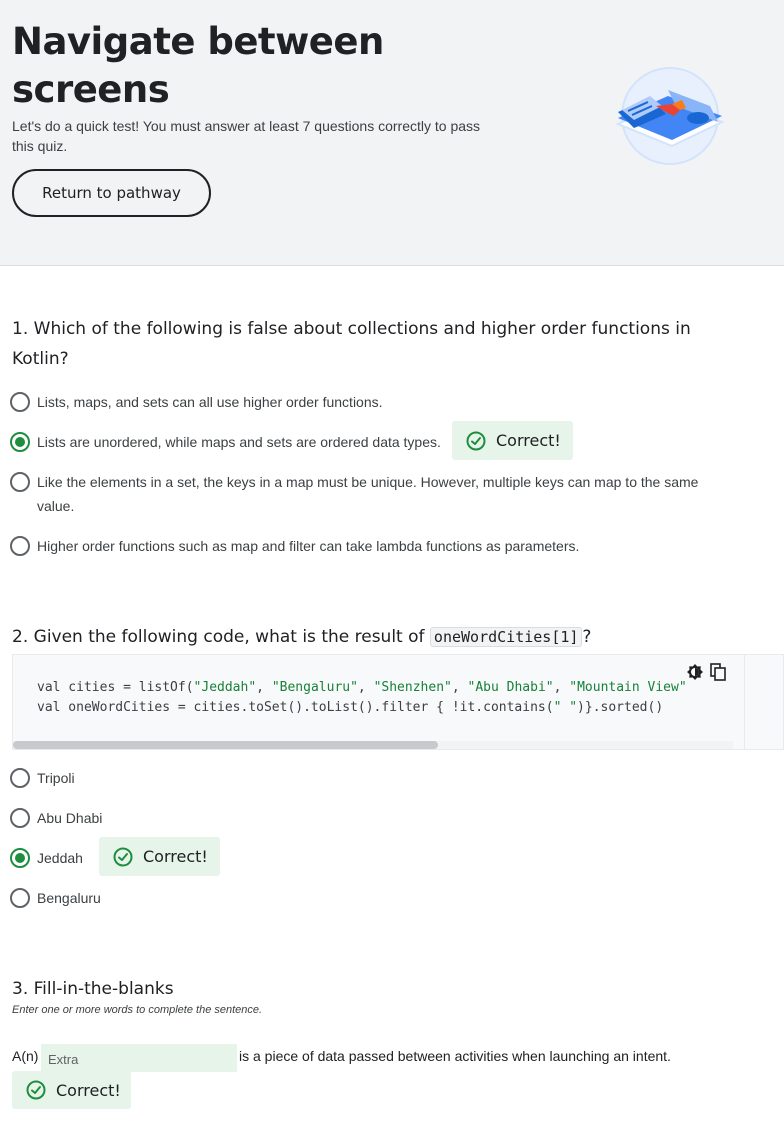 The width and height of the screenshot is (784, 1128). Describe the element at coordinates (225, 745) in the screenshot. I see `code-scrollbar-thumb` at that location.